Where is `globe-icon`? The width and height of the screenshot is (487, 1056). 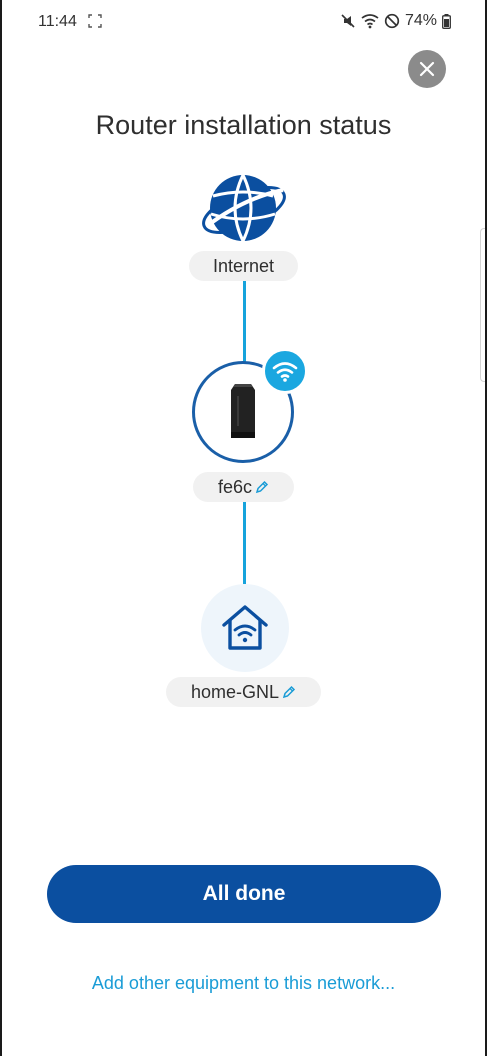 globe-icon is located at coordinates (244, 208).